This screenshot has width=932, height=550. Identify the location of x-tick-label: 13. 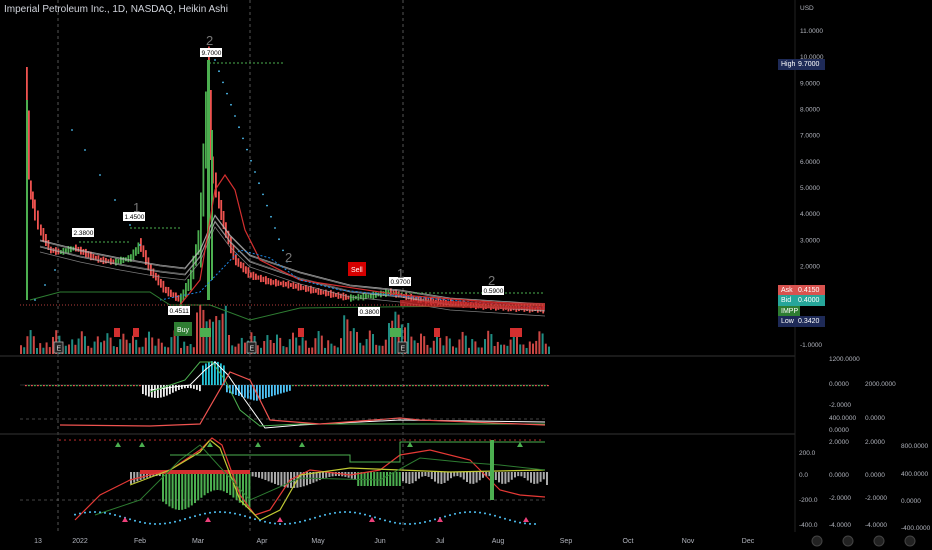
(38, 541).